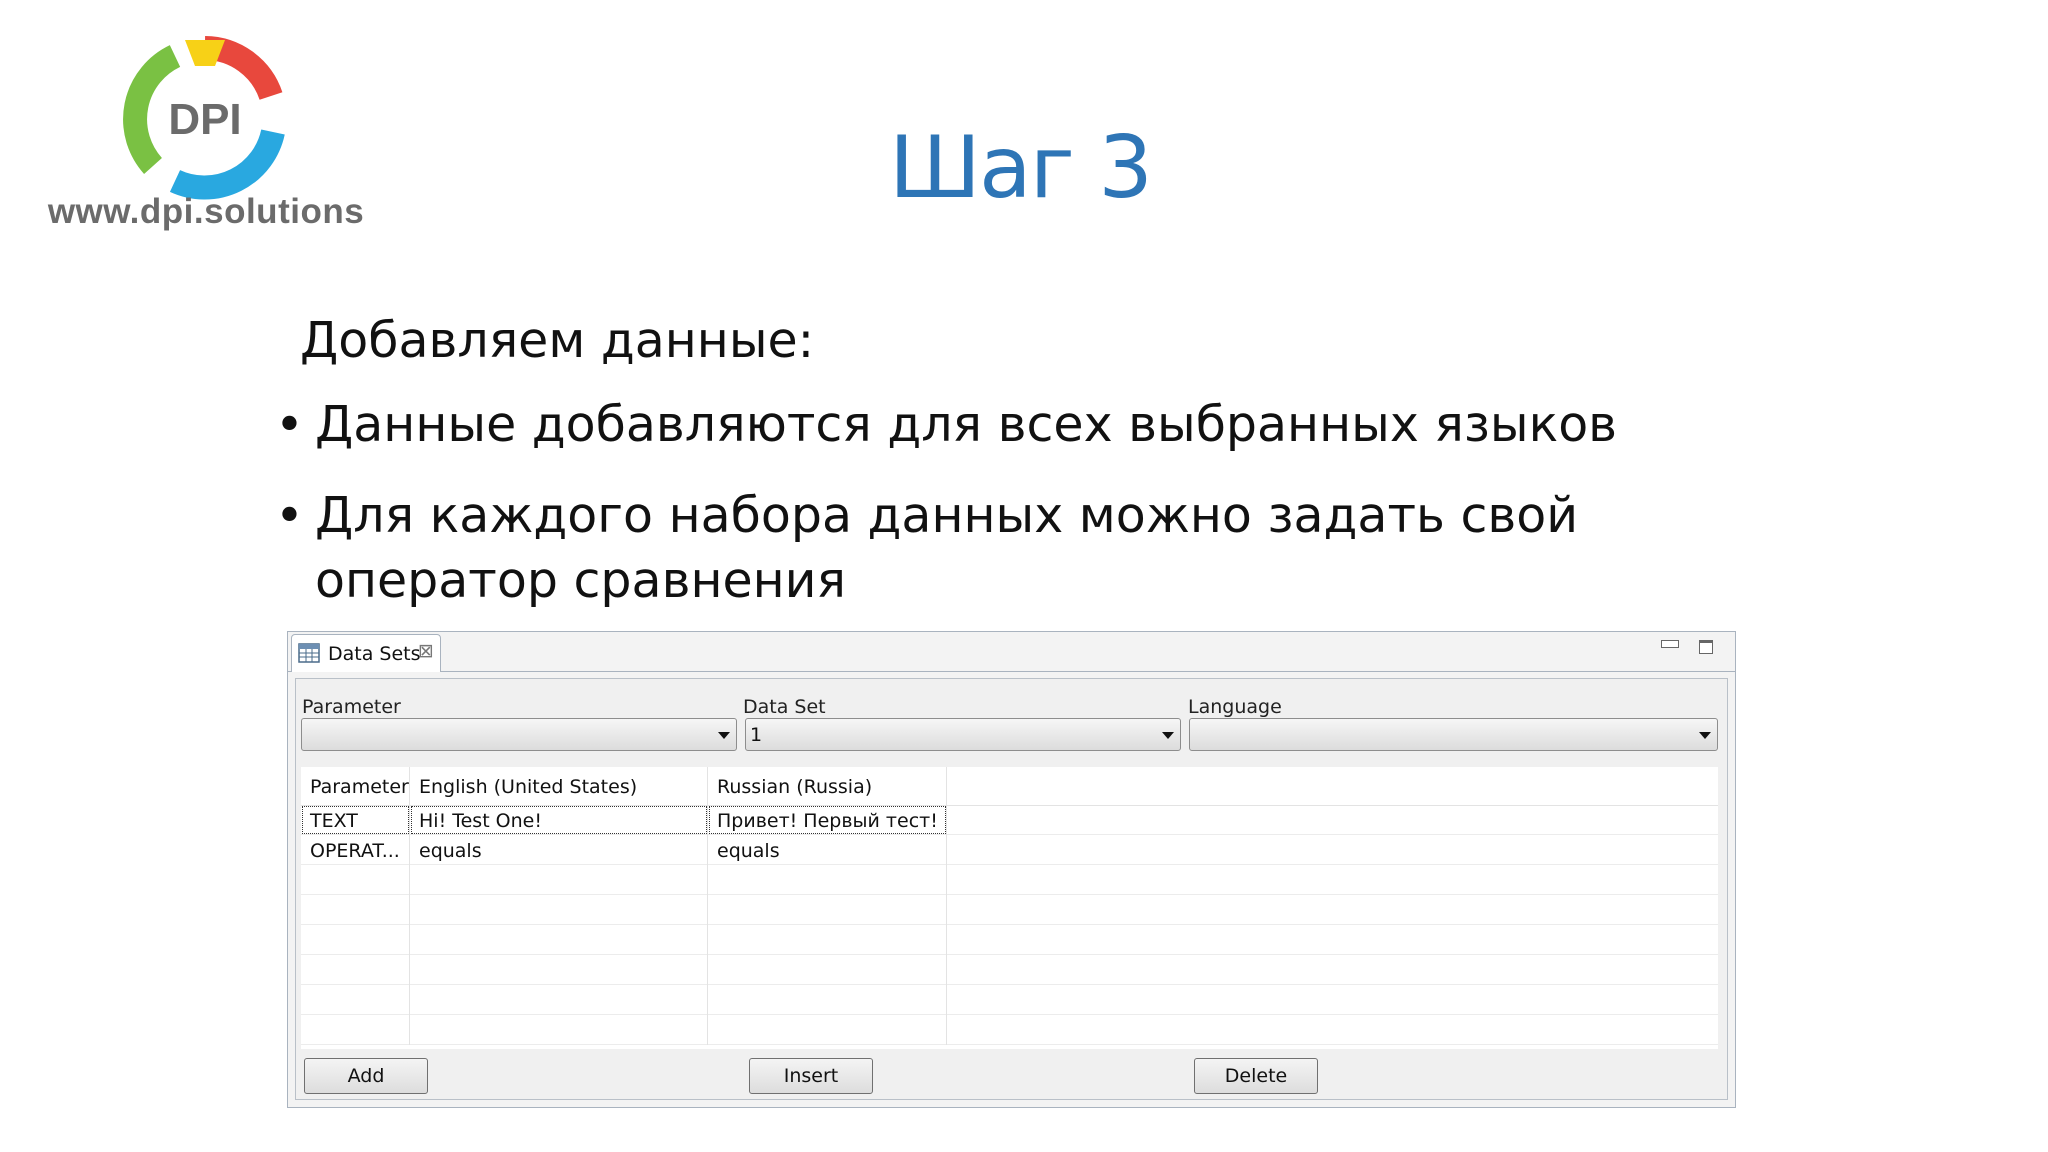 The width and height of the screenshot is (2048, 1152). I want to click on tab-label: Data Sets, so click(374, 654).